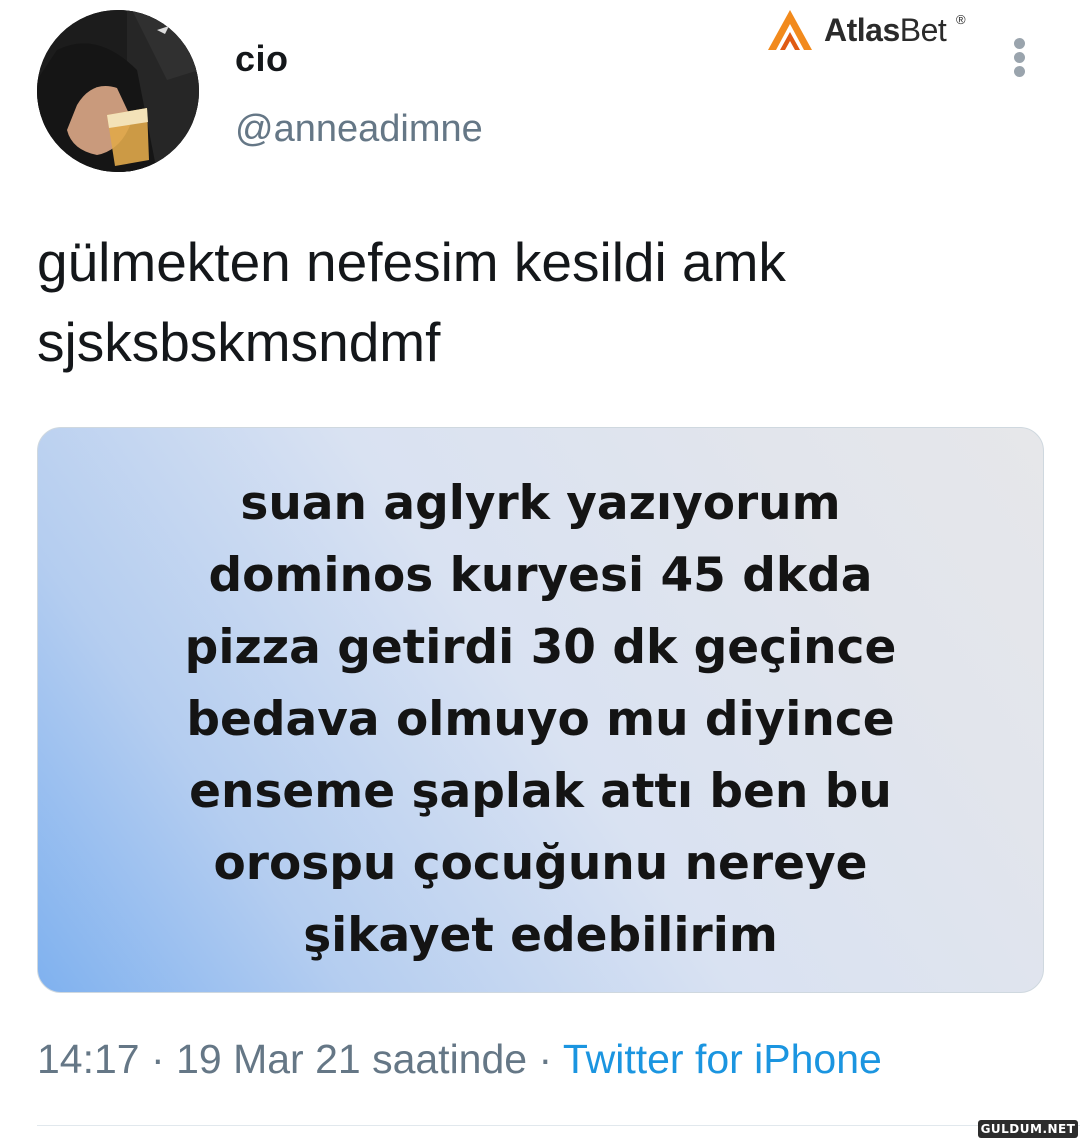 The width and height of the screenshot is (1080, 1140). Describe the element at coordinates (558, 1125) in the screenshot. I see `divider` at that location.